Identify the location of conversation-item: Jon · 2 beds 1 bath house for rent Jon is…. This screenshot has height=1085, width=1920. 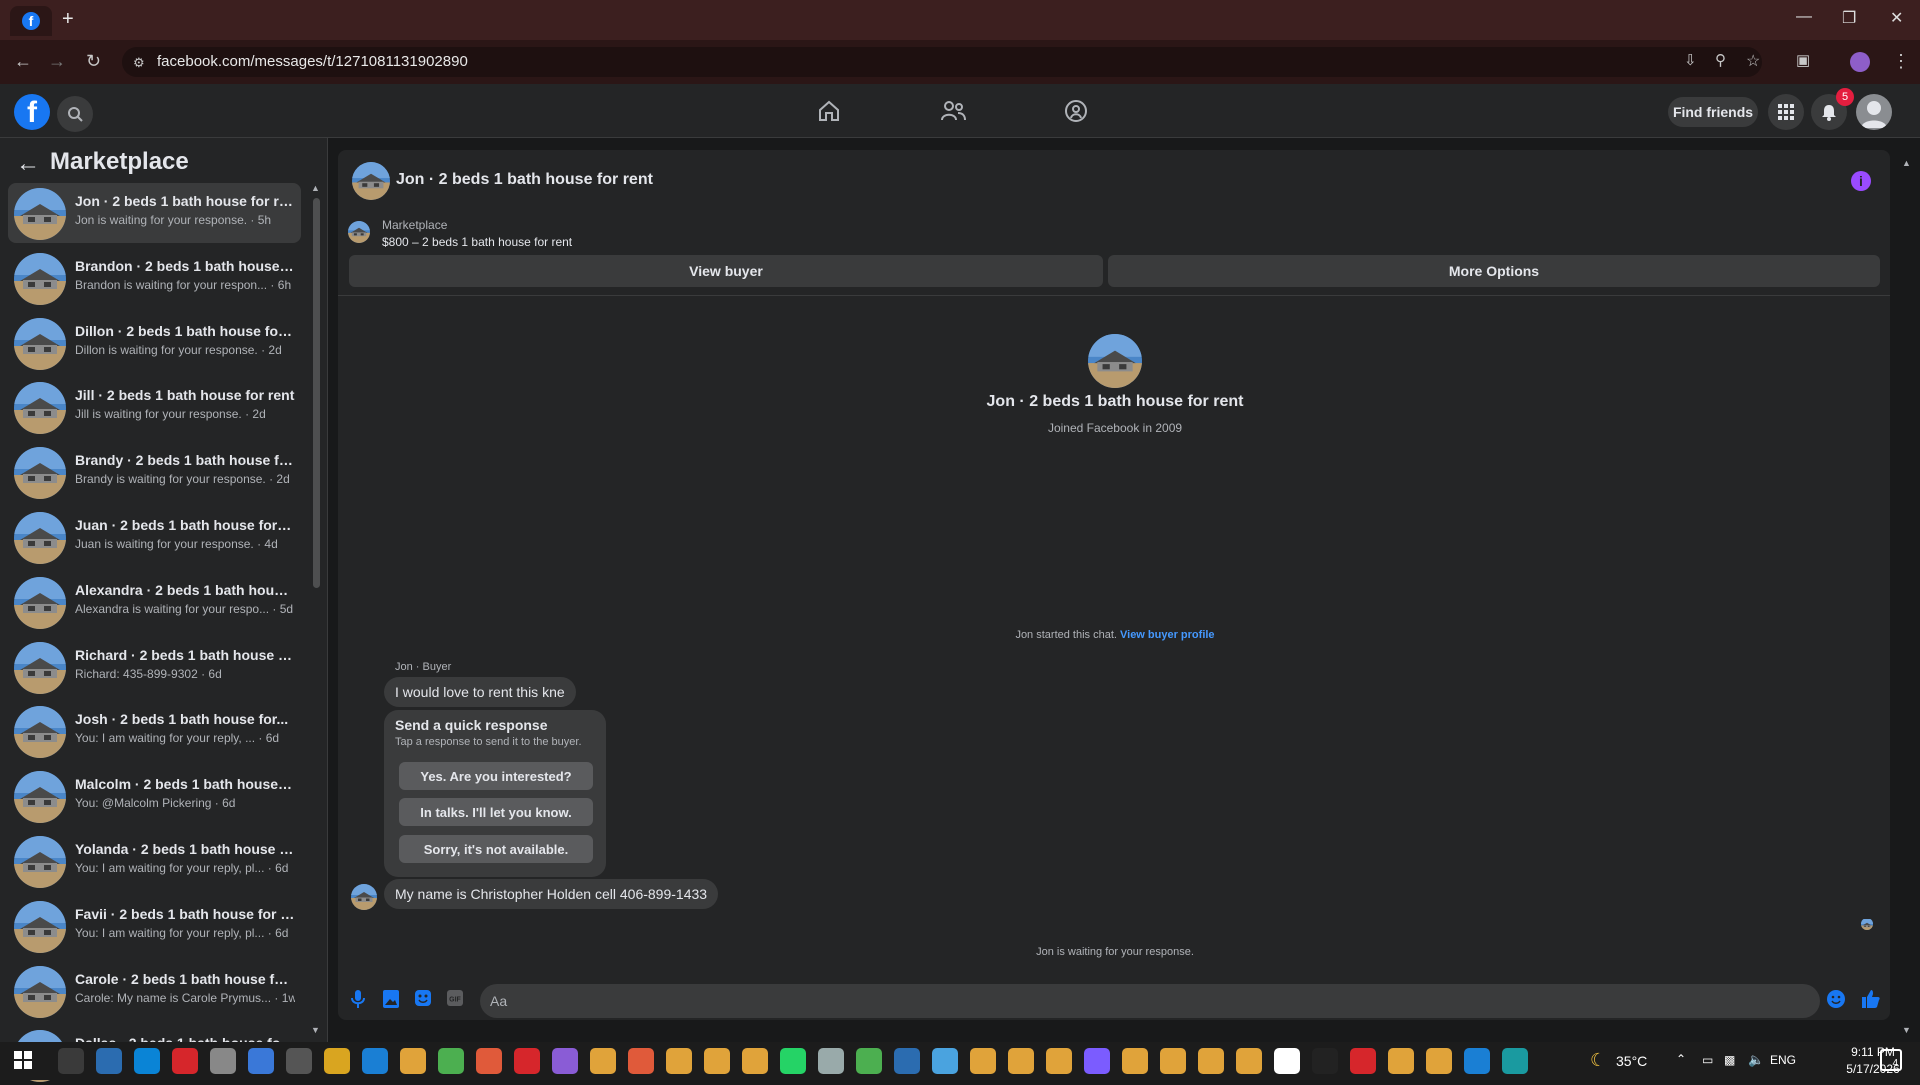
(154, 213).